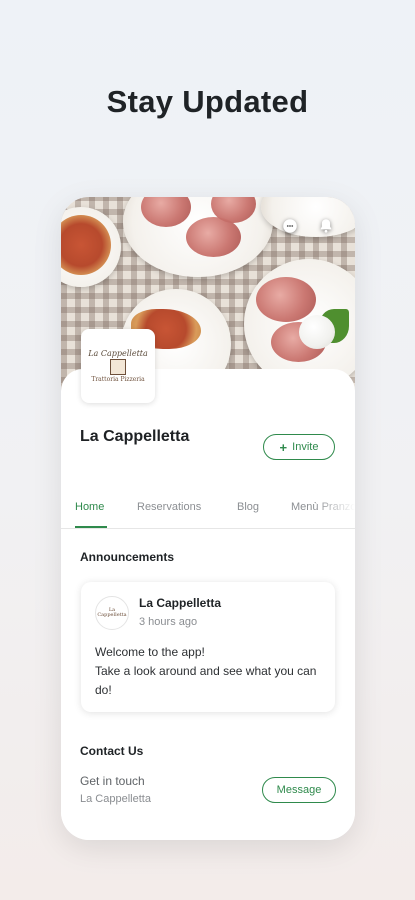 This screenshot has height=900, width=415. Describe the element at coordinates (127, 557) in the screenshot. I see `announcements-title: Announcements` at that location.